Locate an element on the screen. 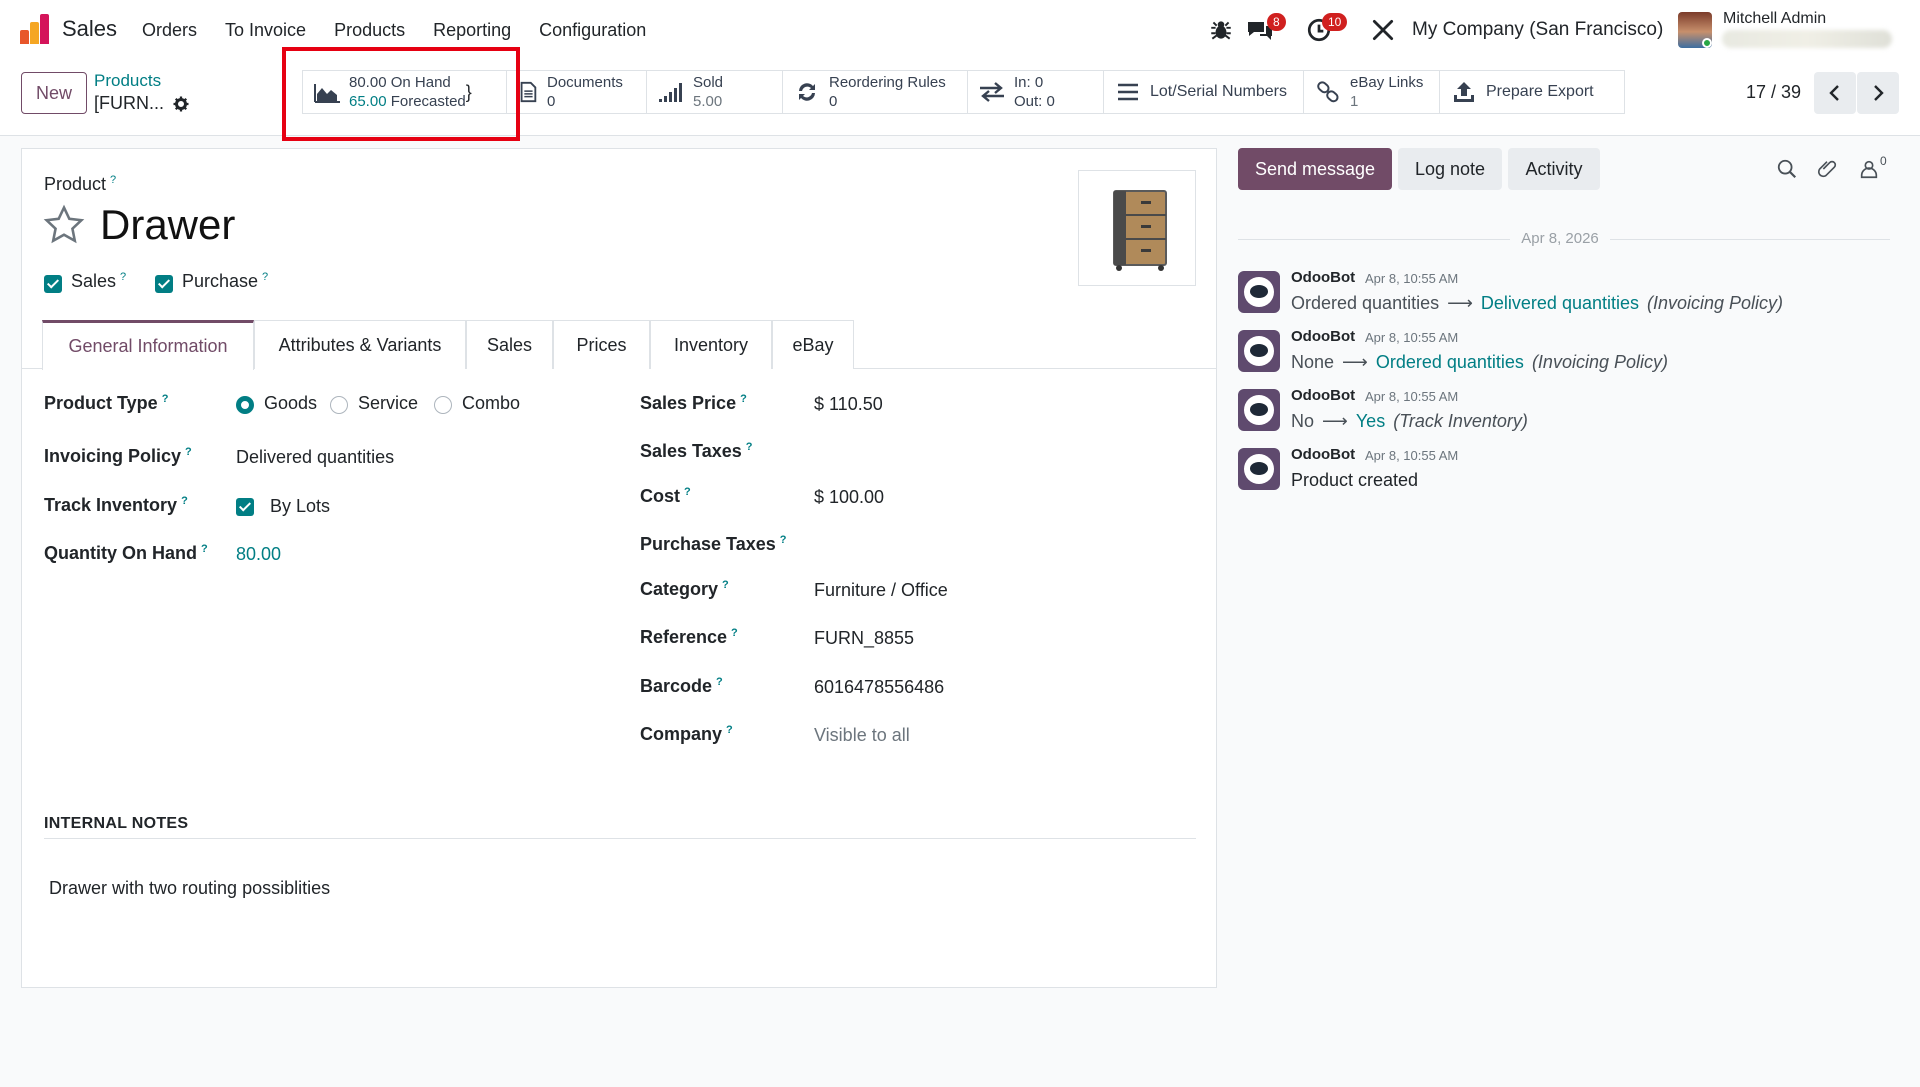 The width and height of the screenshot is (1920, 1087). sales-app-icon is located at coordinates (35, 29).